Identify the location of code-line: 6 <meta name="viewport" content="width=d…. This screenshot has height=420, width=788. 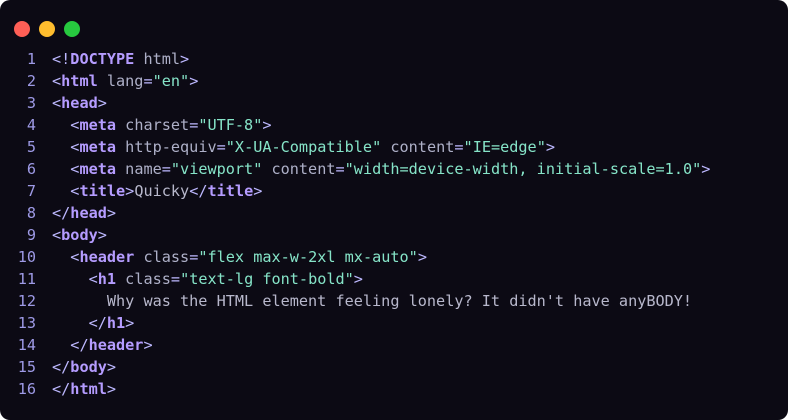
(394, 169).